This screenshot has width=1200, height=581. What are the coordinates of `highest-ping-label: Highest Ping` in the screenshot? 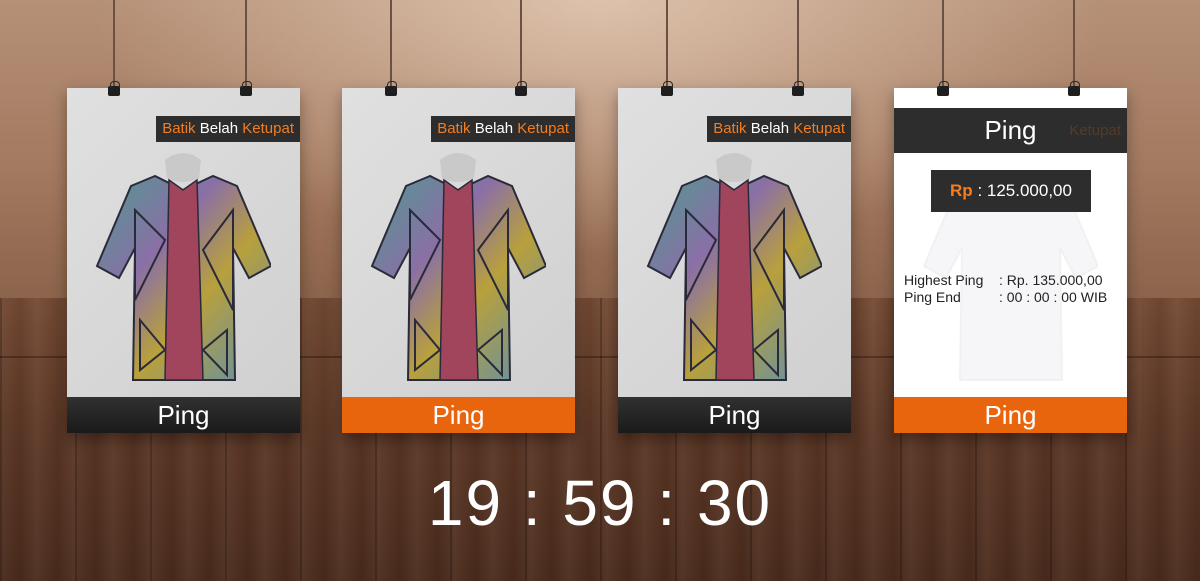 It's located at (944, 280).